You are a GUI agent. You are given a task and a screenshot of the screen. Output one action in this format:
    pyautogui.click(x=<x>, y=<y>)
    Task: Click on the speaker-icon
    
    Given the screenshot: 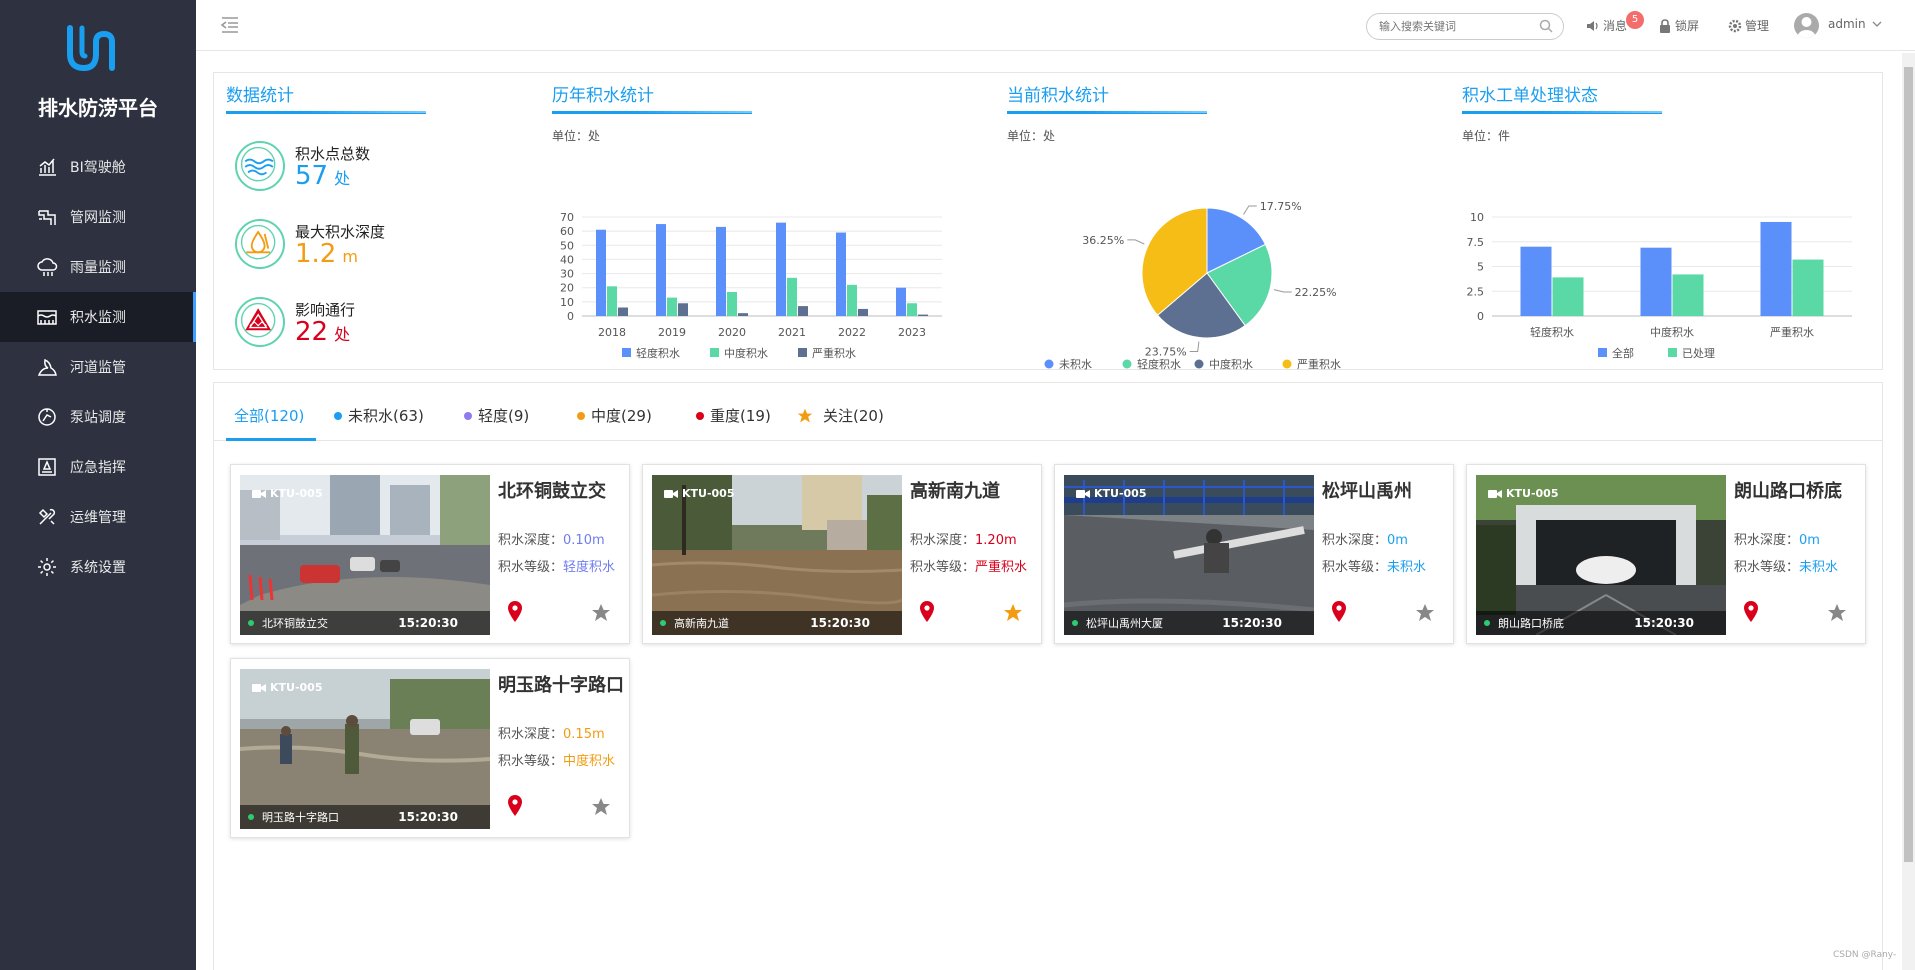 What is the action you would take?
    pyautogui.click(x=1592, y=25)
    